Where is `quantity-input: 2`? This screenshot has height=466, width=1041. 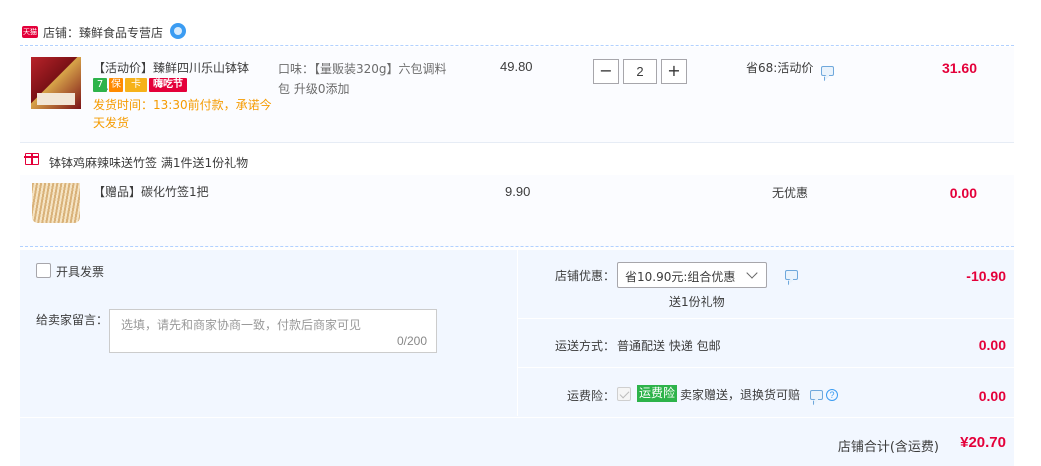
quantity-input: 2 is located at coordinates (640, 71).